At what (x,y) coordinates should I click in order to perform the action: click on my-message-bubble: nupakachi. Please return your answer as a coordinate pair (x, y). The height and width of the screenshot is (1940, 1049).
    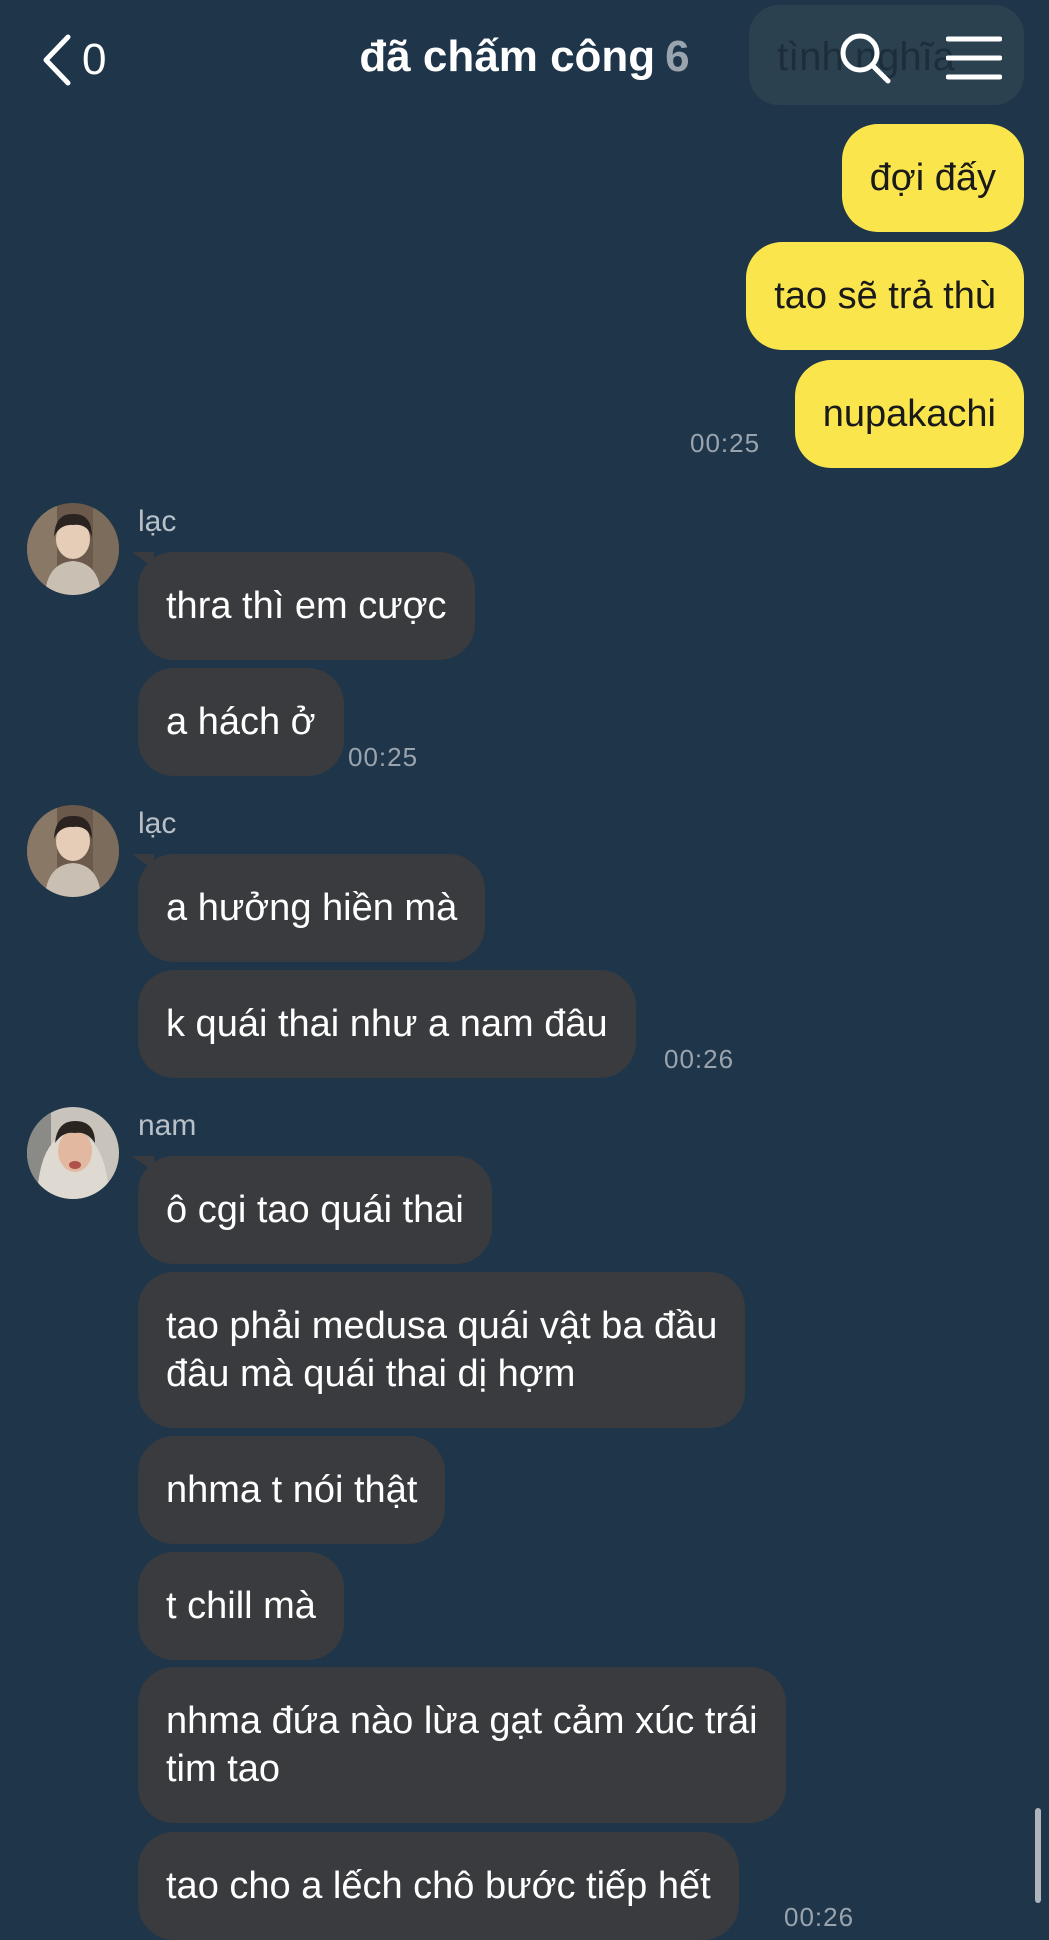
    Looking at the image, I should click on (909, 414).